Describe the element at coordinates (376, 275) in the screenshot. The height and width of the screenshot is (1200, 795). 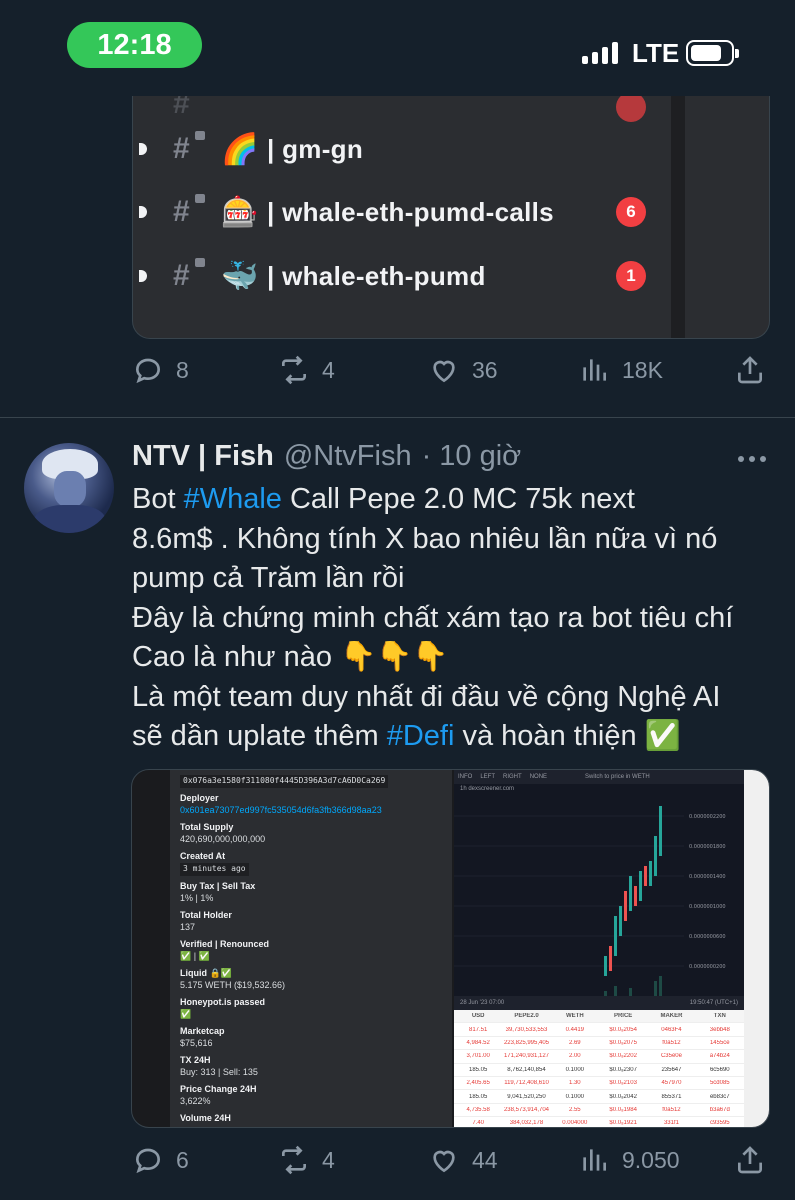
I see `channel-name: | whale-eth-pumd` at that location.